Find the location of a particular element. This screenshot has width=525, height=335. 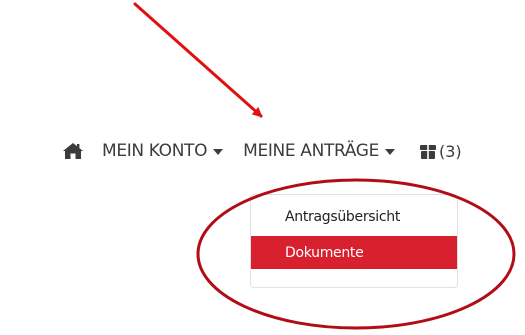

menu-item-documents: Dokumente is located at coordinates (354, 252).